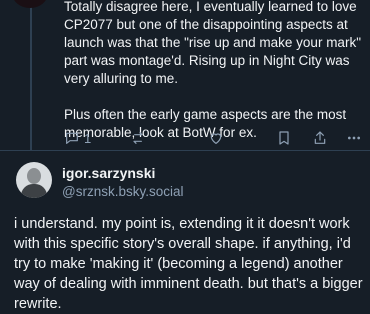  Describe the element at coordinates (72, 138) in the screenshot. I see `reply-icon` at that location.